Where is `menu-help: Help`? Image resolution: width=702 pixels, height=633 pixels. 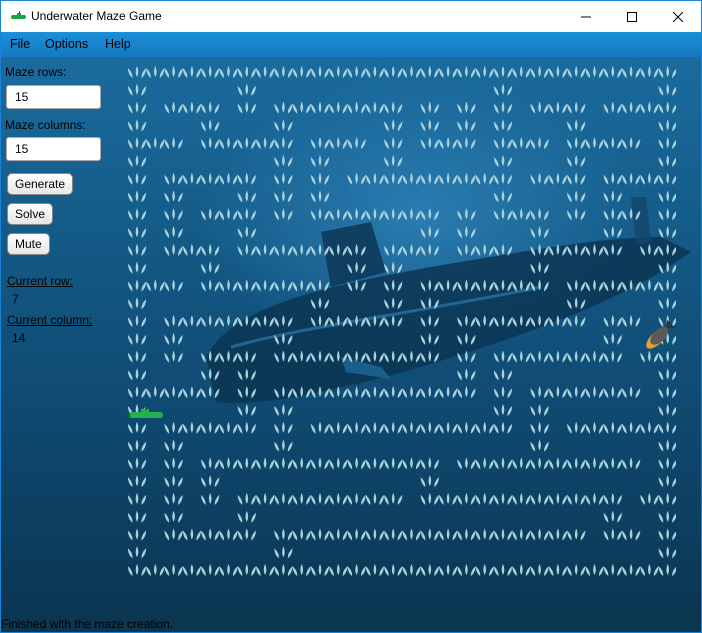
menu-help: Help is located at coordinates (118, 44).